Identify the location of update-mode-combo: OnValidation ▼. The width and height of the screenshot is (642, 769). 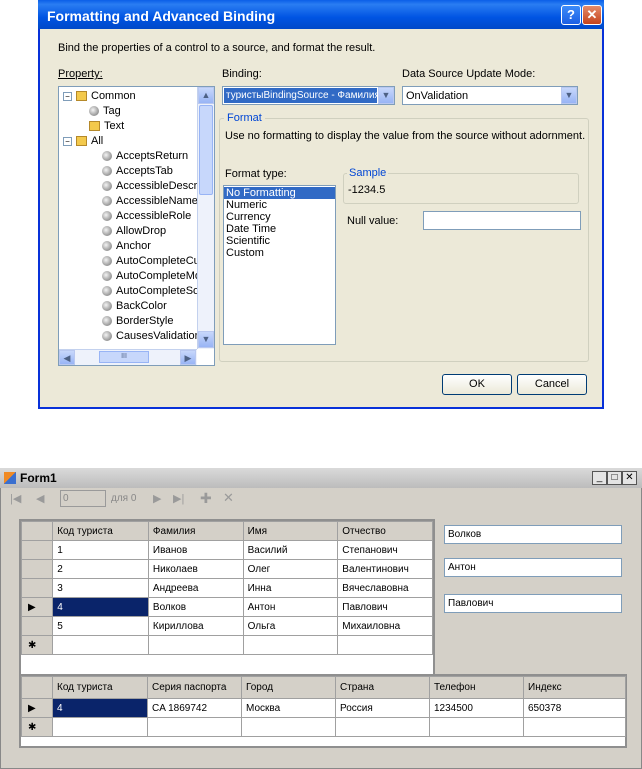
(490, 95).